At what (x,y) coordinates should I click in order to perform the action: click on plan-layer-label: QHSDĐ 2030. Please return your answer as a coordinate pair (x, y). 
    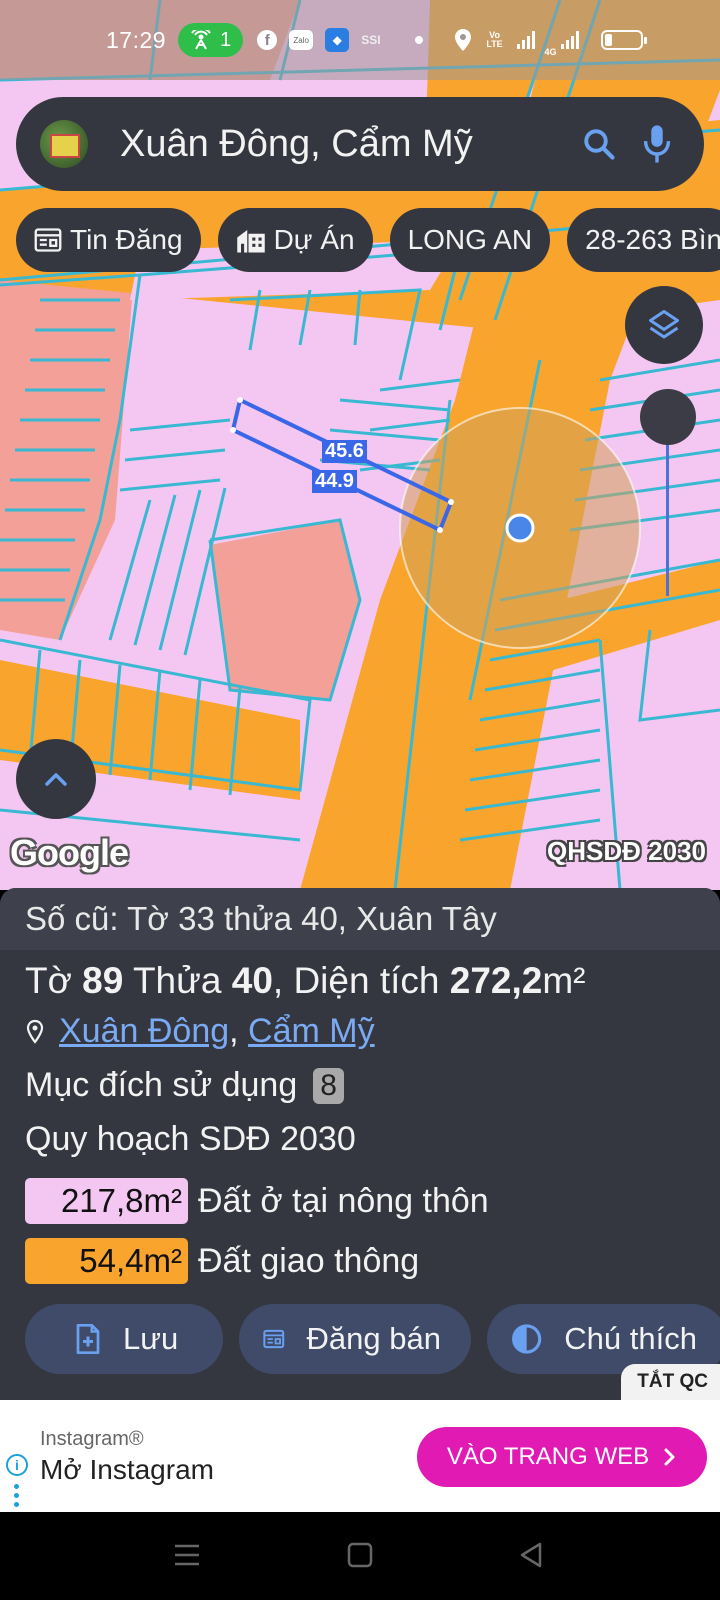
    Looking at the image, I should click on (626, 851).